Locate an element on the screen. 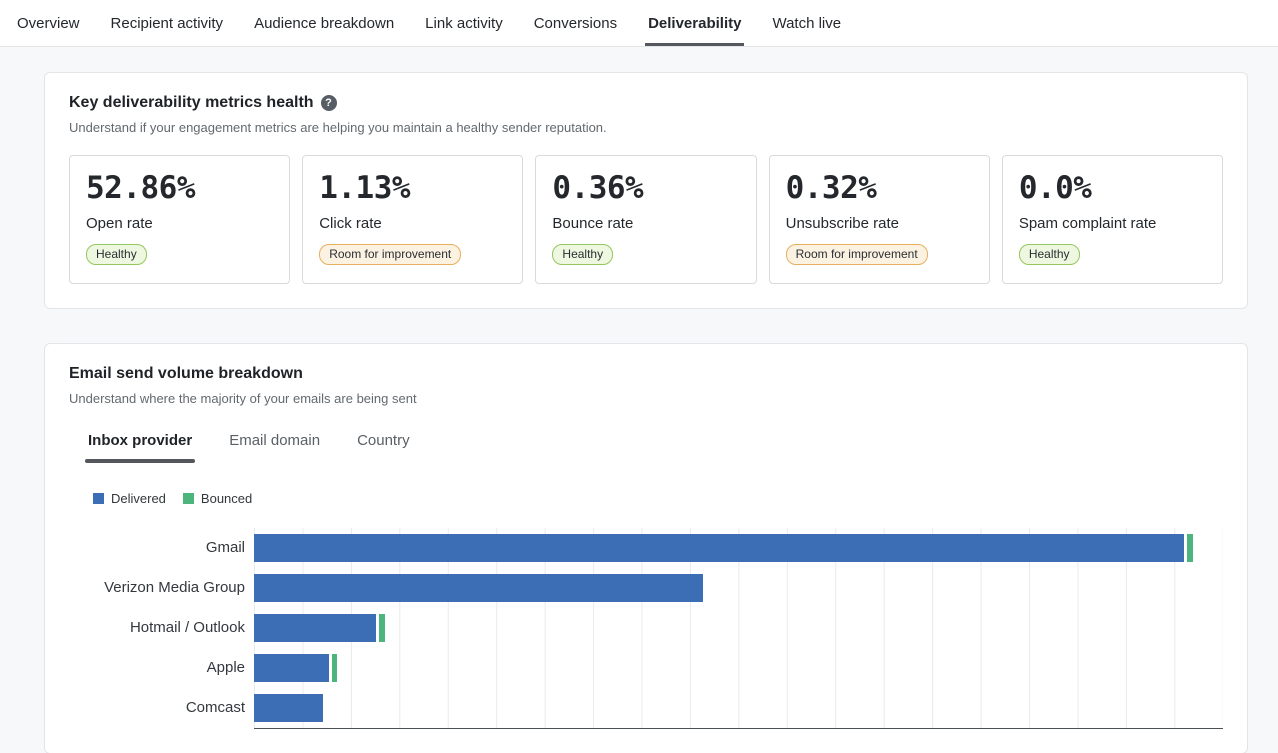  nav-tab-recipient-activity: Recipient activity is located at coordinates (167, 23).